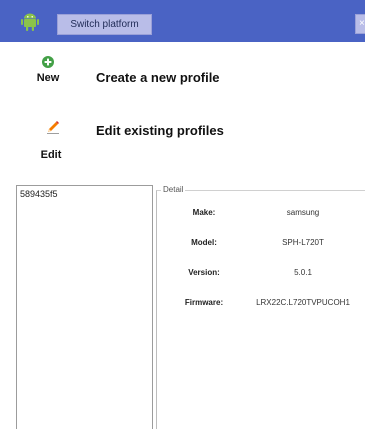 The image size is (365, 429). Describe the element at coordinates (303, 302) in the screenshot. I see `firmware-value: LRX22C.L720TVPUCOH1` at that location.